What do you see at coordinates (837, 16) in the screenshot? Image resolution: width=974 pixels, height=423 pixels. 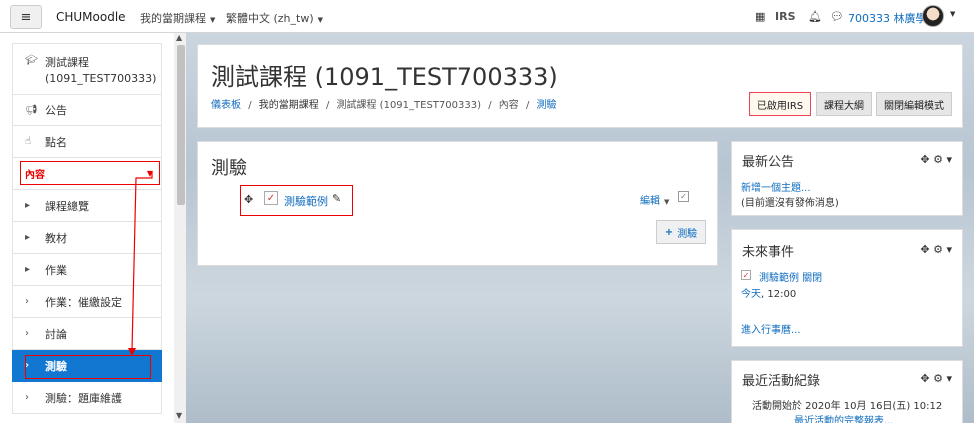 I see `chat-icon: 💬︎` at bounding box center [837, 16].